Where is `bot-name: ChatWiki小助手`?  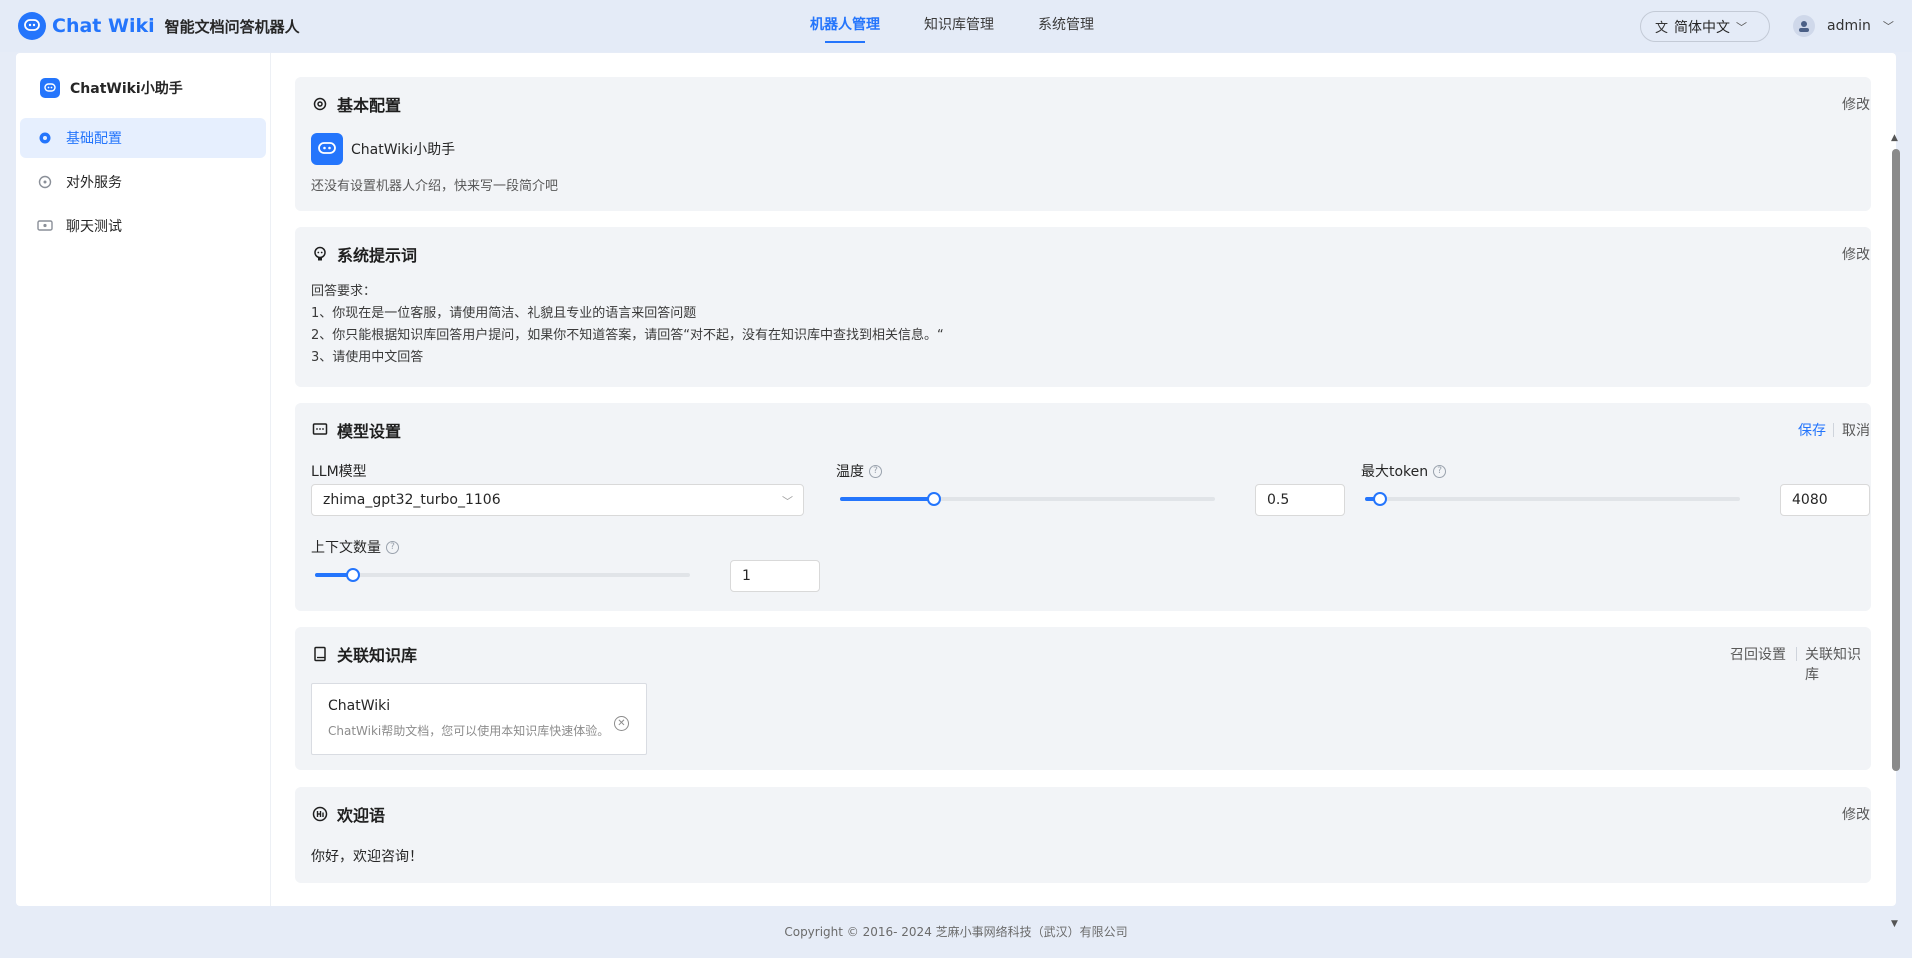
bot-name: ChatWiki小助手 is located at coordinates (403, 150).